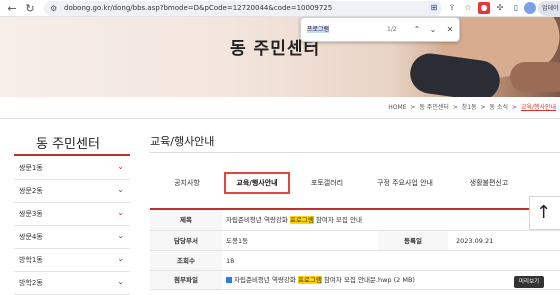 Image resolution: width=560 pixels, height=295 pixels. I want to click on hwp-file-icon, so click(229, 280).